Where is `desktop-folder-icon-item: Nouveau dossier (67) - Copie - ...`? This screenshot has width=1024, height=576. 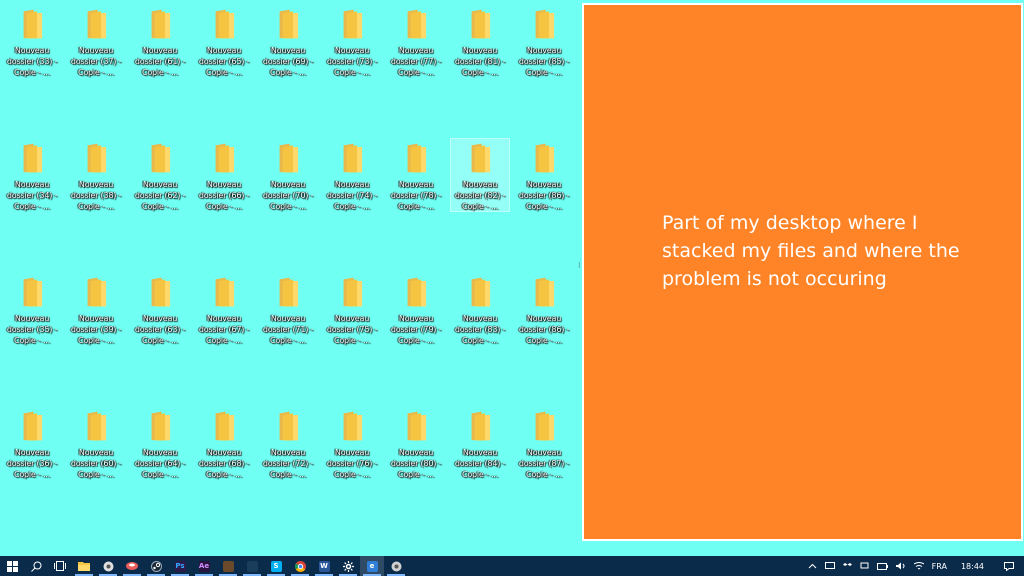 desktop-folder-icon-item: Nouveau dossier (67) - Copie - ... is located at coordinates (224, 309).